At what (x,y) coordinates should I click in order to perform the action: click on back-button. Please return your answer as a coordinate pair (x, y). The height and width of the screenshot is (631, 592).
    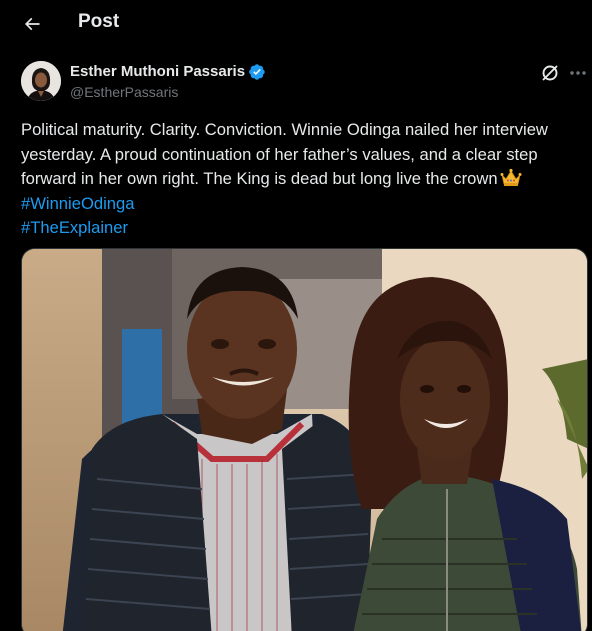
    Looking at the image, I should click on (32, 24).